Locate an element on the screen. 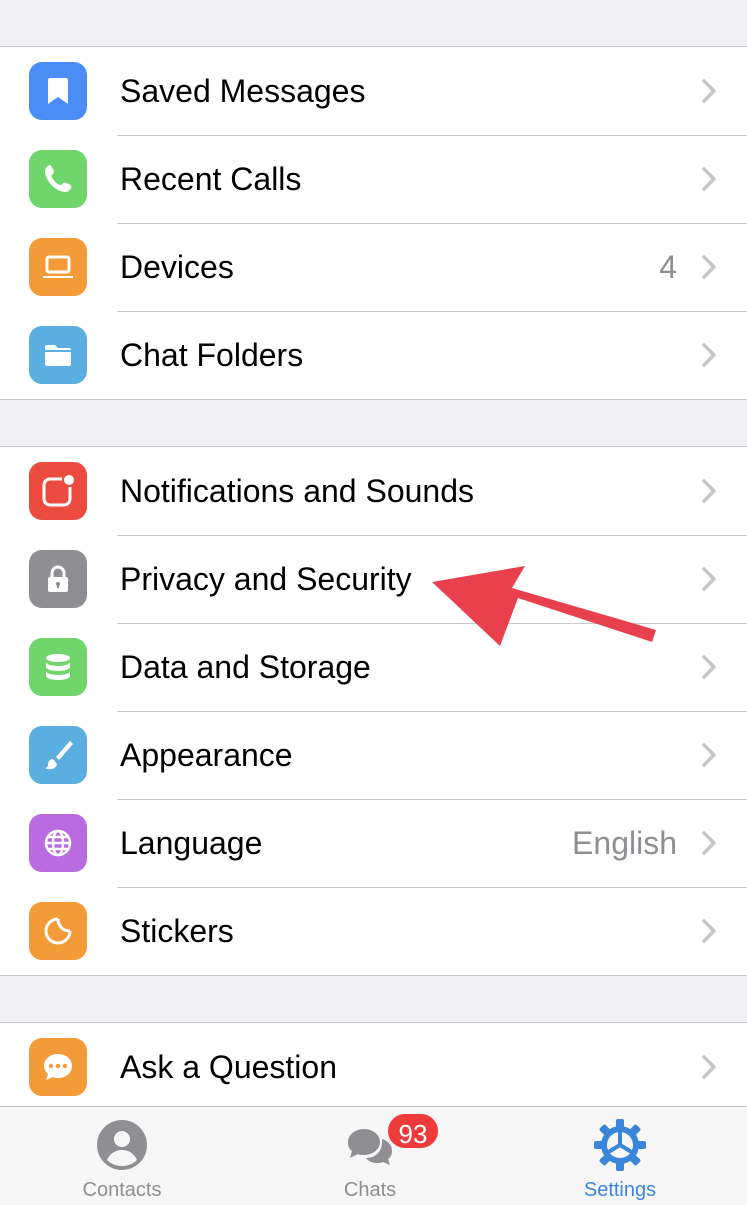 The width and height of the screenshot is (747, 1205). settings-item-privacy-security: Privacy and Security is located at coordinates (373, 579).